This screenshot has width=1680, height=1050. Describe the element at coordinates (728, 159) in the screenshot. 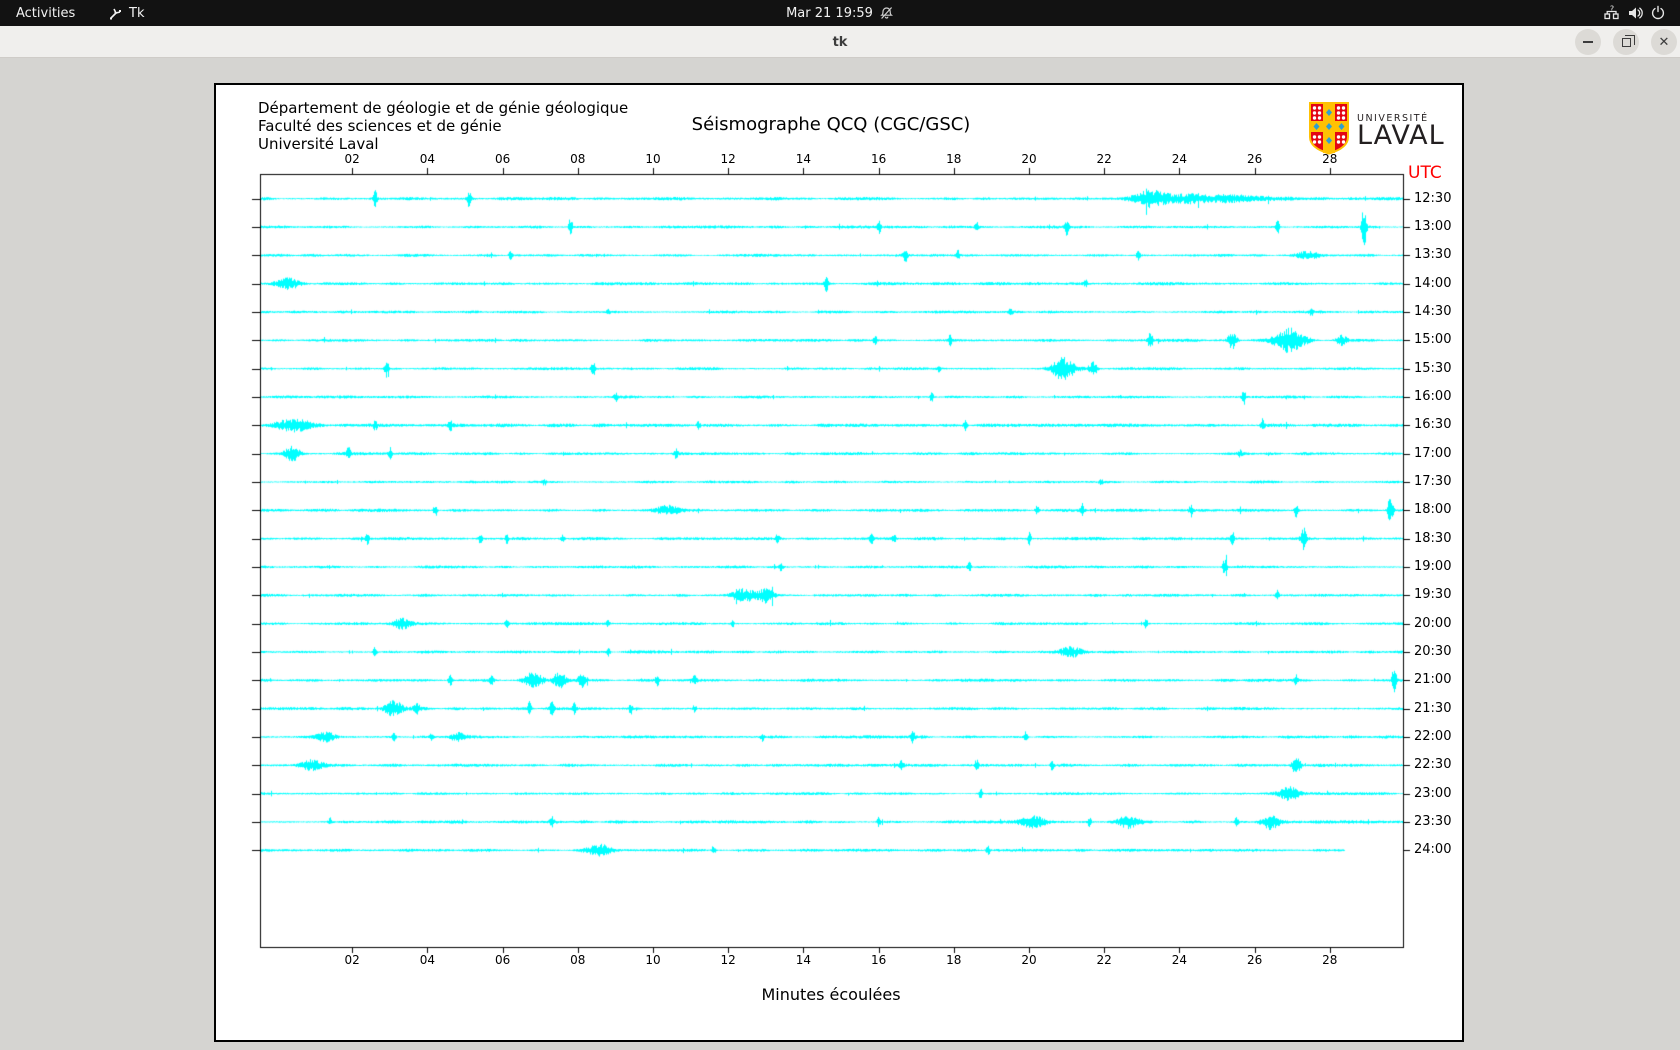

I see `x-tick-label-top: 12` at that location.